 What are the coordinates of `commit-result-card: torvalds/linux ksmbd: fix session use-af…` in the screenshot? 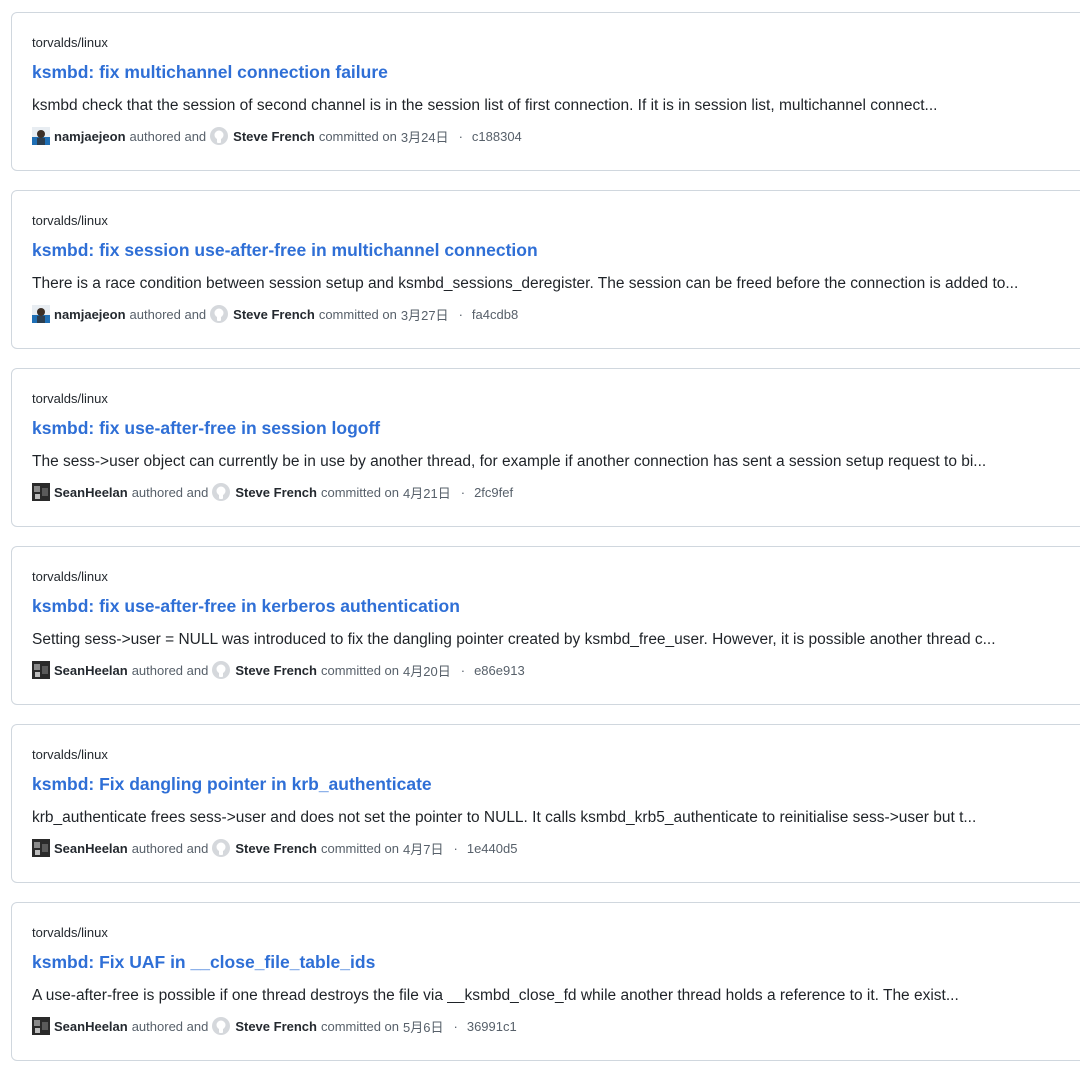 It's located at (545, 269).